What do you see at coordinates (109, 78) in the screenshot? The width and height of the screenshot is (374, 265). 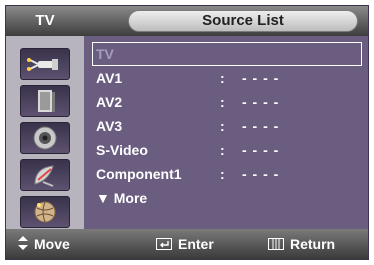 I see `source-name: AV1` at bounding box center [109, 78].